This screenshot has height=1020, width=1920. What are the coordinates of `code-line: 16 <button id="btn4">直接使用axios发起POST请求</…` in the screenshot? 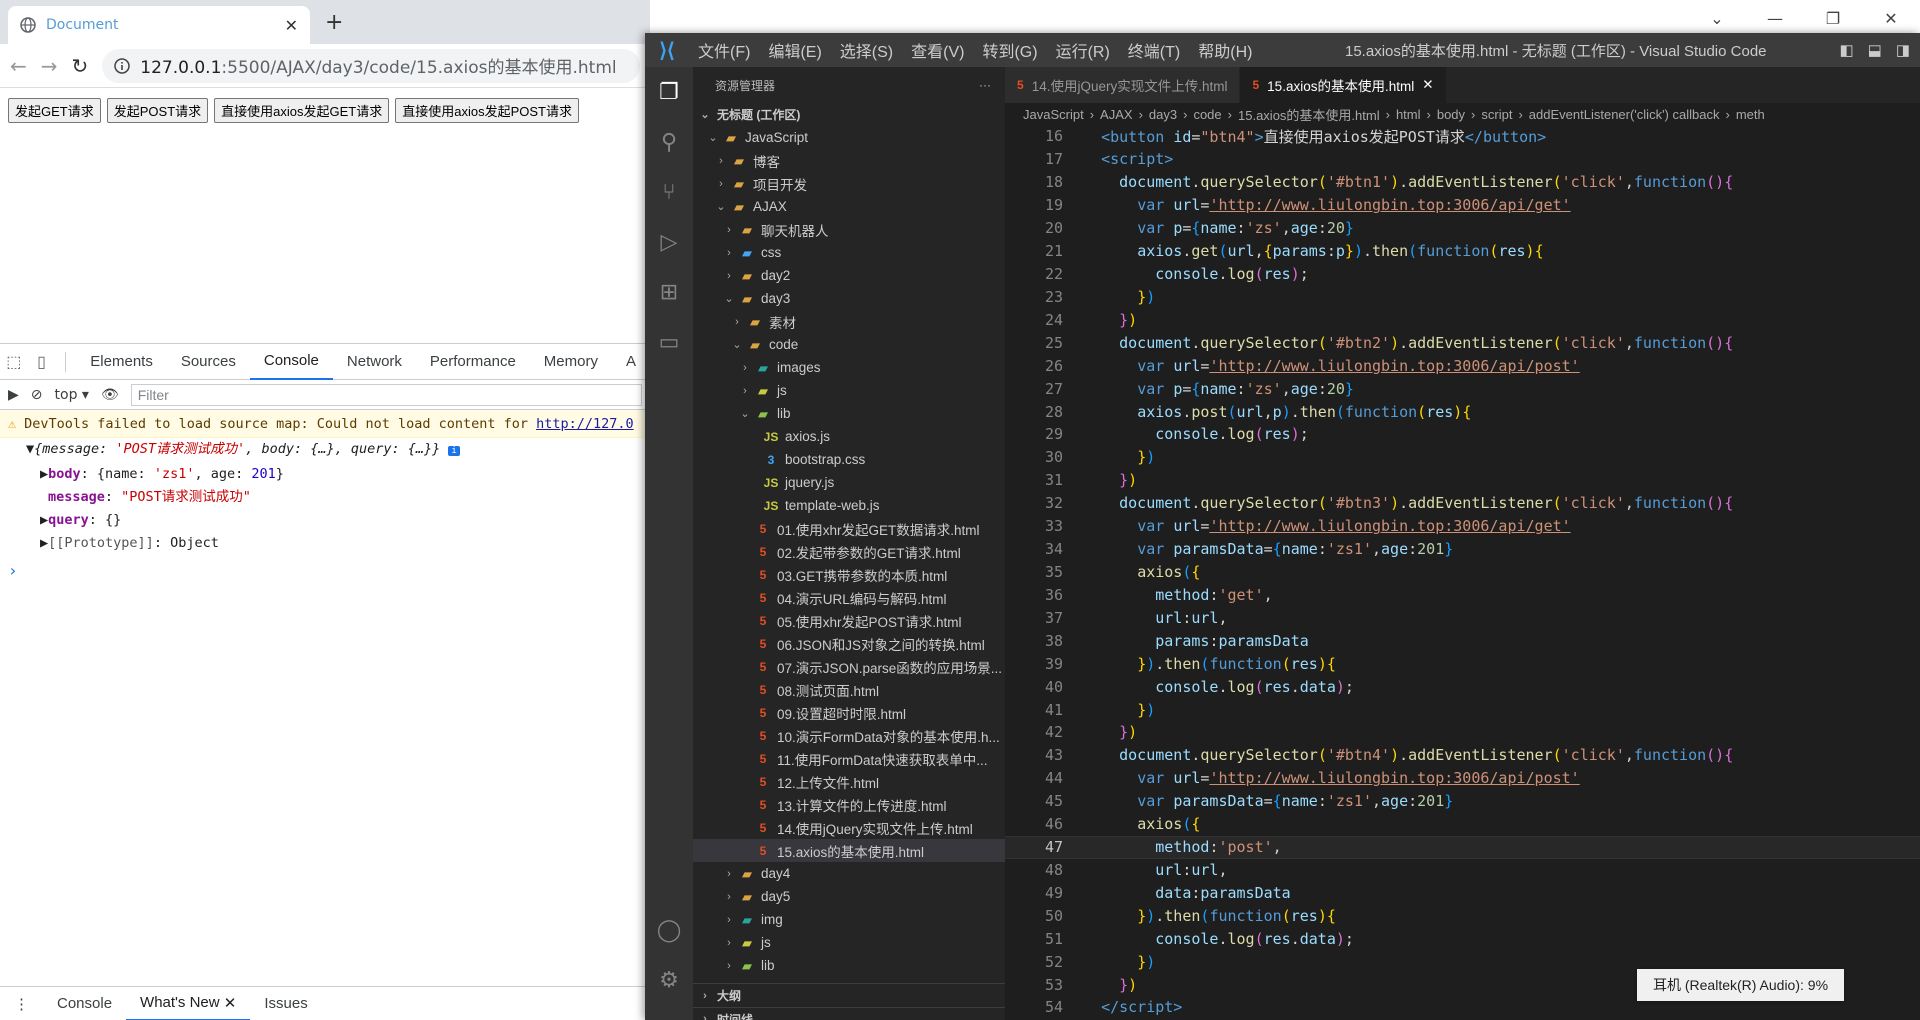 It's located at (1462, 136).